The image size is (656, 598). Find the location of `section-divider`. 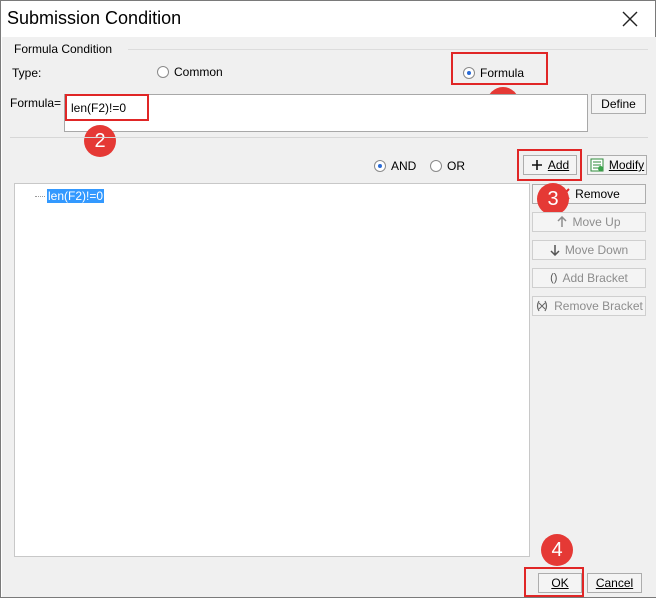

section-divider is located at coordinates (329, 137).